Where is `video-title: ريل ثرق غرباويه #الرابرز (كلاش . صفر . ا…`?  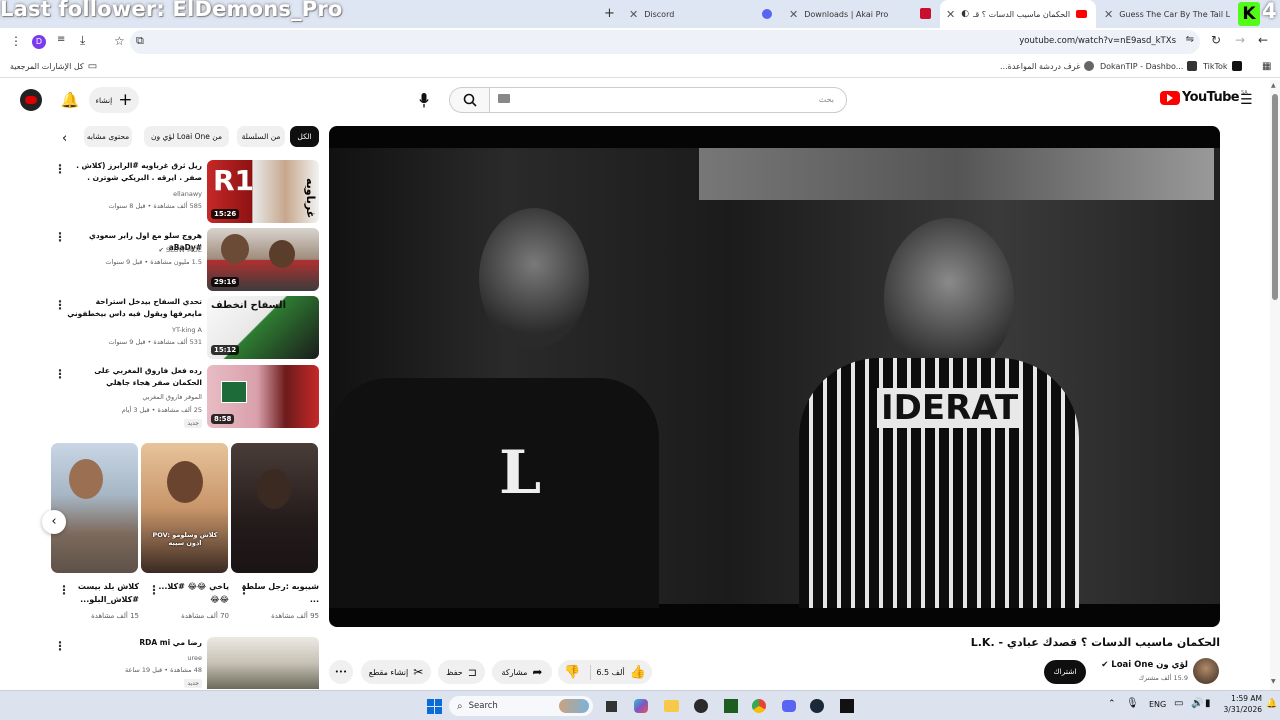 video-title: ريل ثرق غرباويه #الرابرز (كلاش . صفر . ا… is located at coordinates (134, 172).